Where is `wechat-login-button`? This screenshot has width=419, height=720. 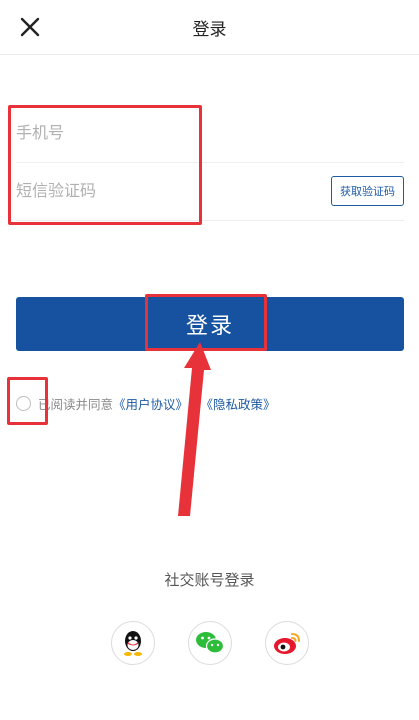 wechat-login-button is located at coordinates (210, 643).